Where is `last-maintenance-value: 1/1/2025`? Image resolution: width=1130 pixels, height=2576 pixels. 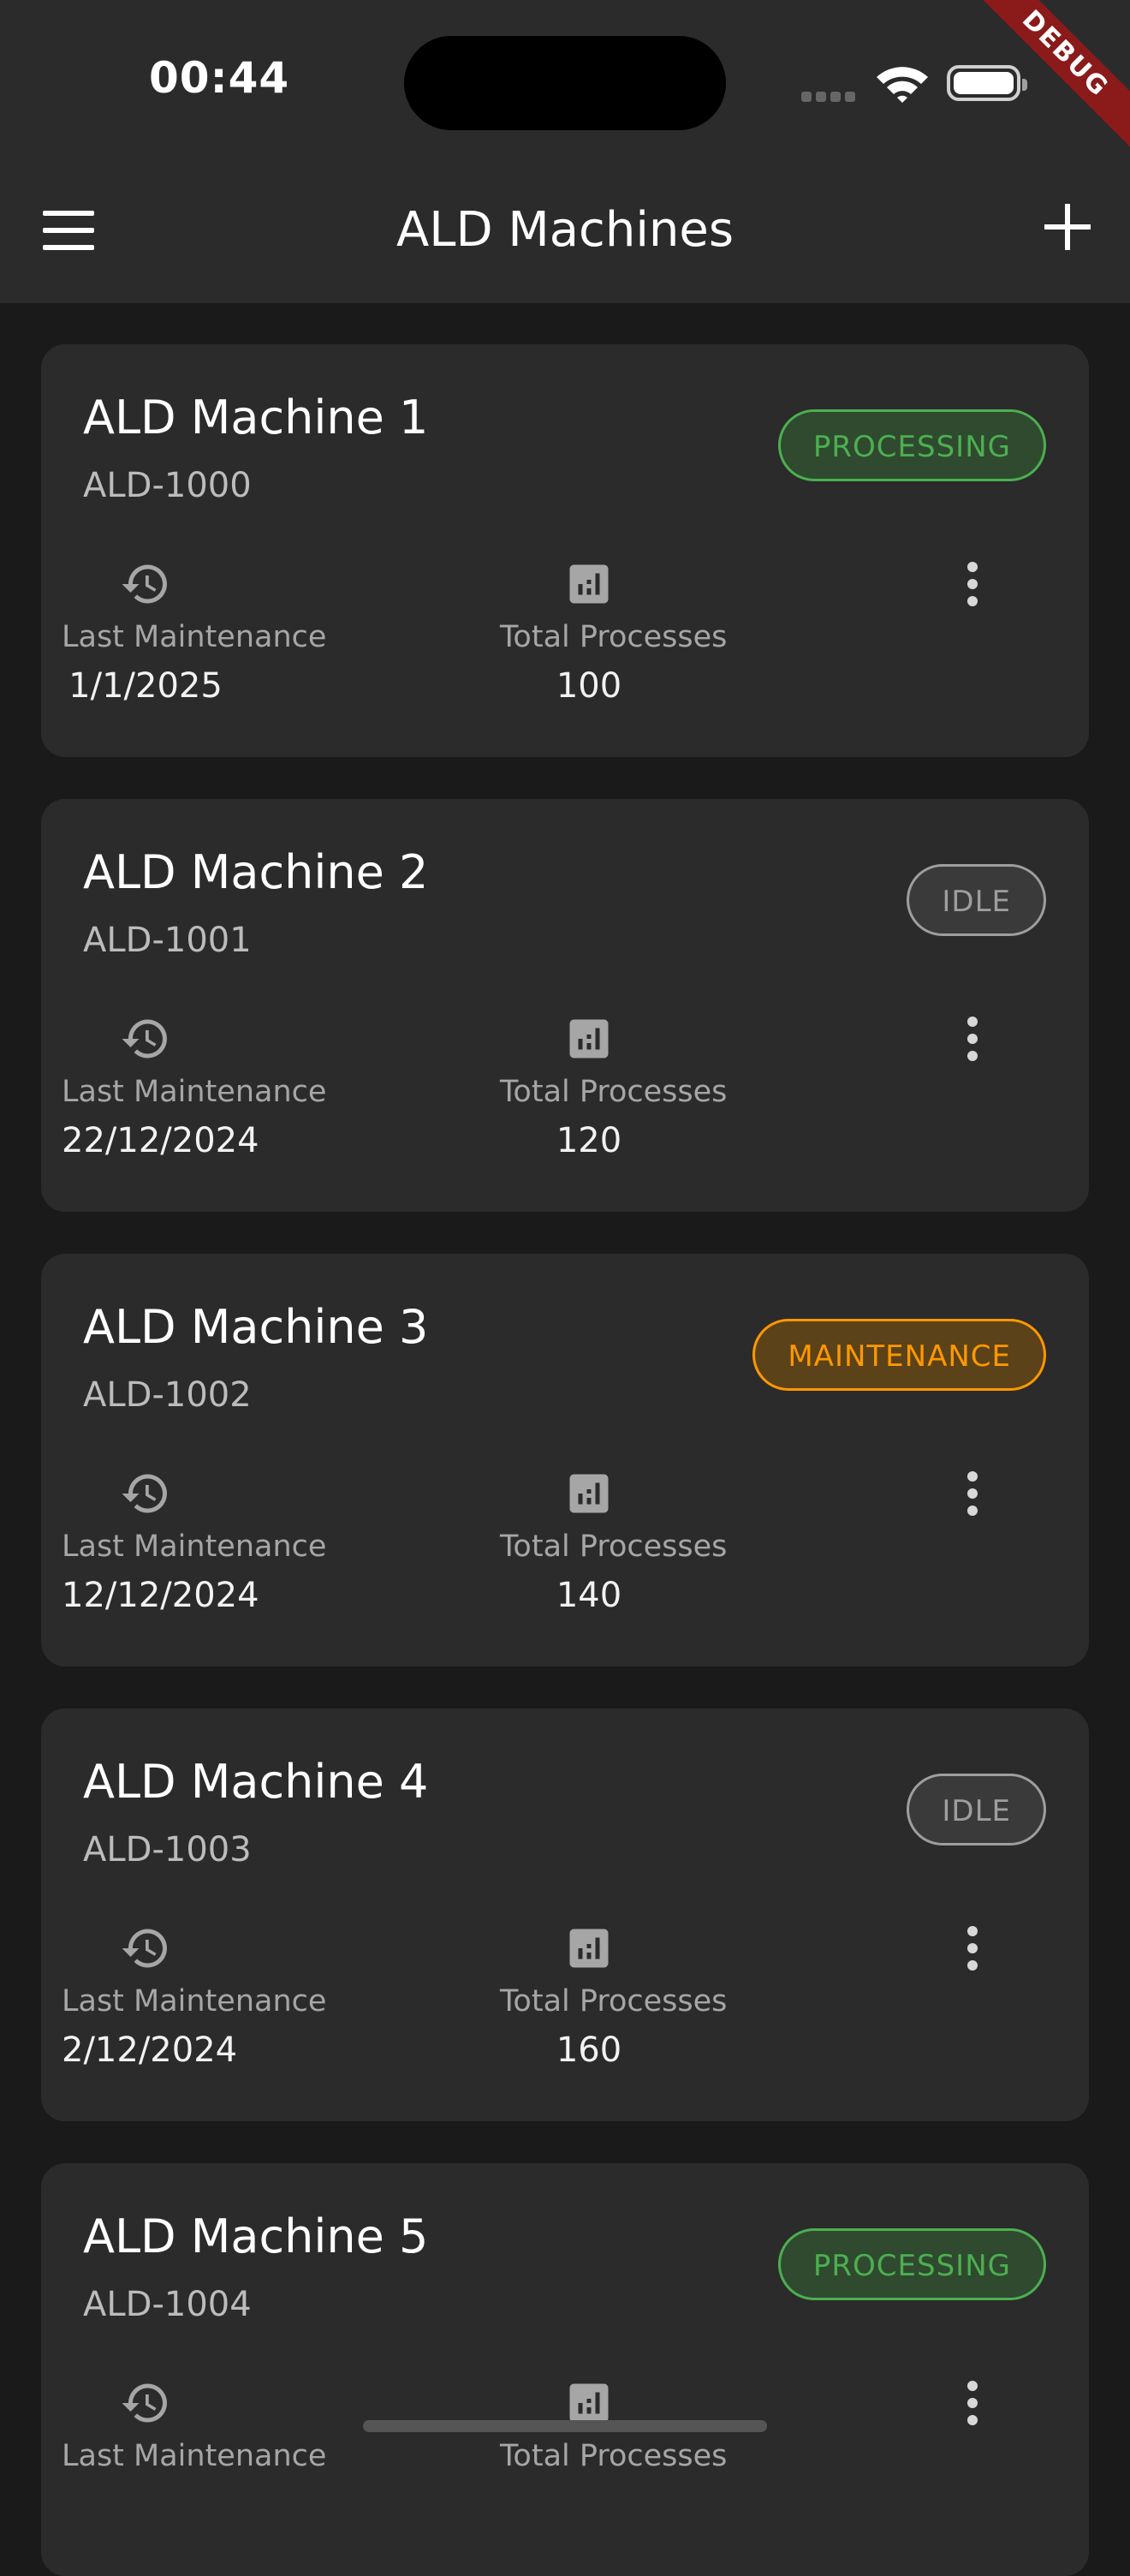 last-maintenance-value: 1/1/2025 is located at coordinates (145, 686).